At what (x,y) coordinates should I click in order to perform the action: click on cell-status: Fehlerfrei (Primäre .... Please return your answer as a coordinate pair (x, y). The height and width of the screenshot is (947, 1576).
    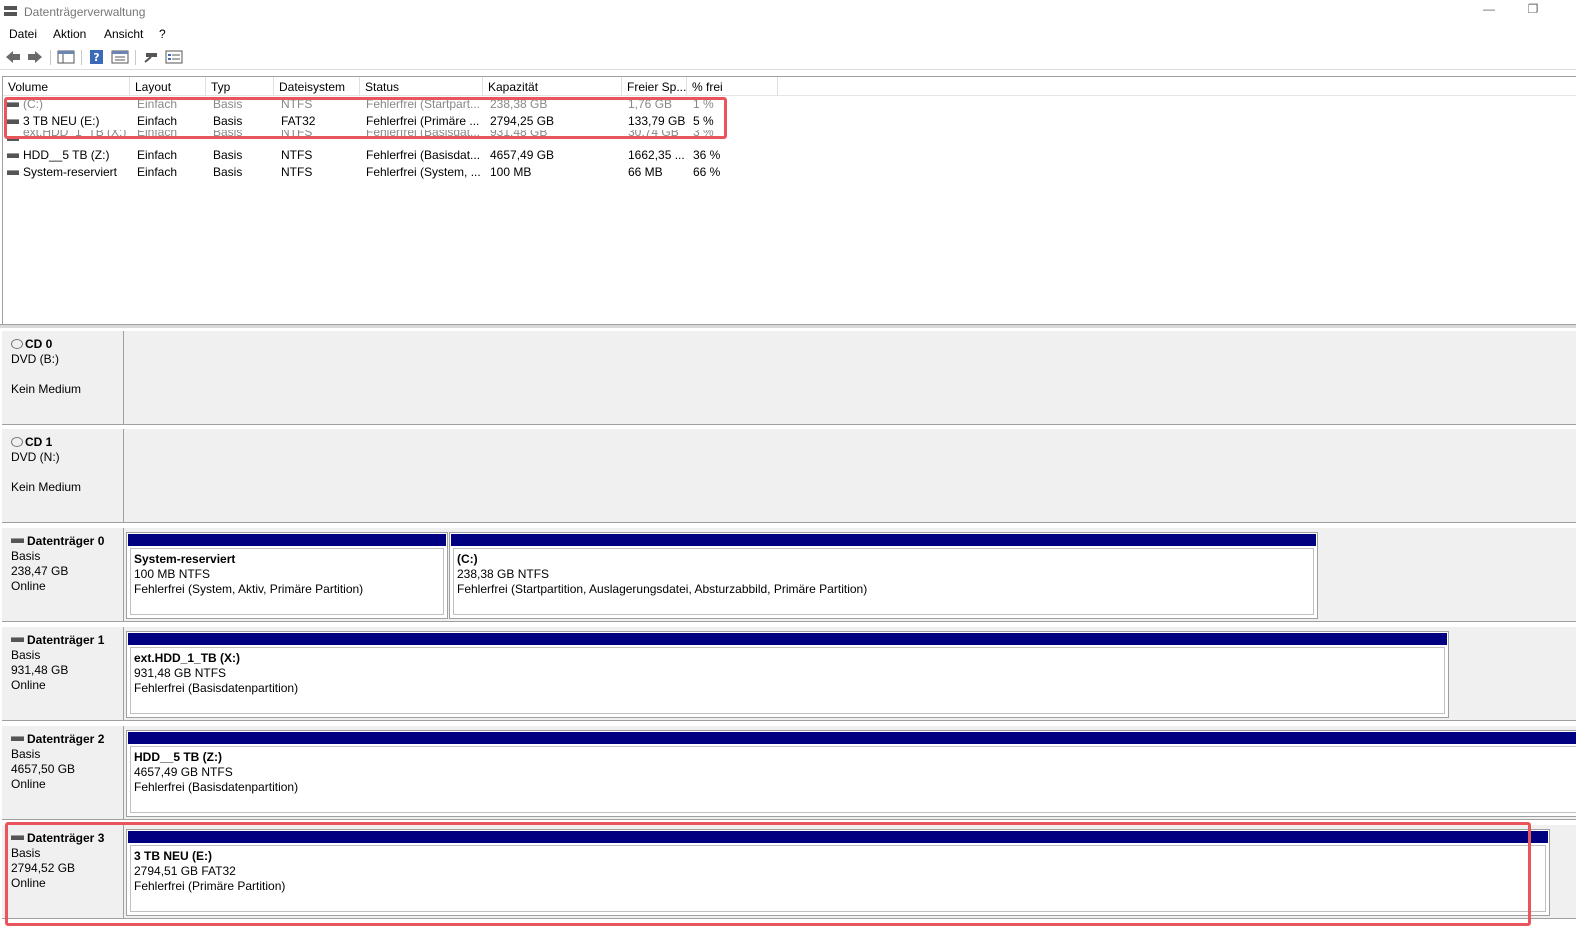
    Looking at the image, I should click on (423, 121).